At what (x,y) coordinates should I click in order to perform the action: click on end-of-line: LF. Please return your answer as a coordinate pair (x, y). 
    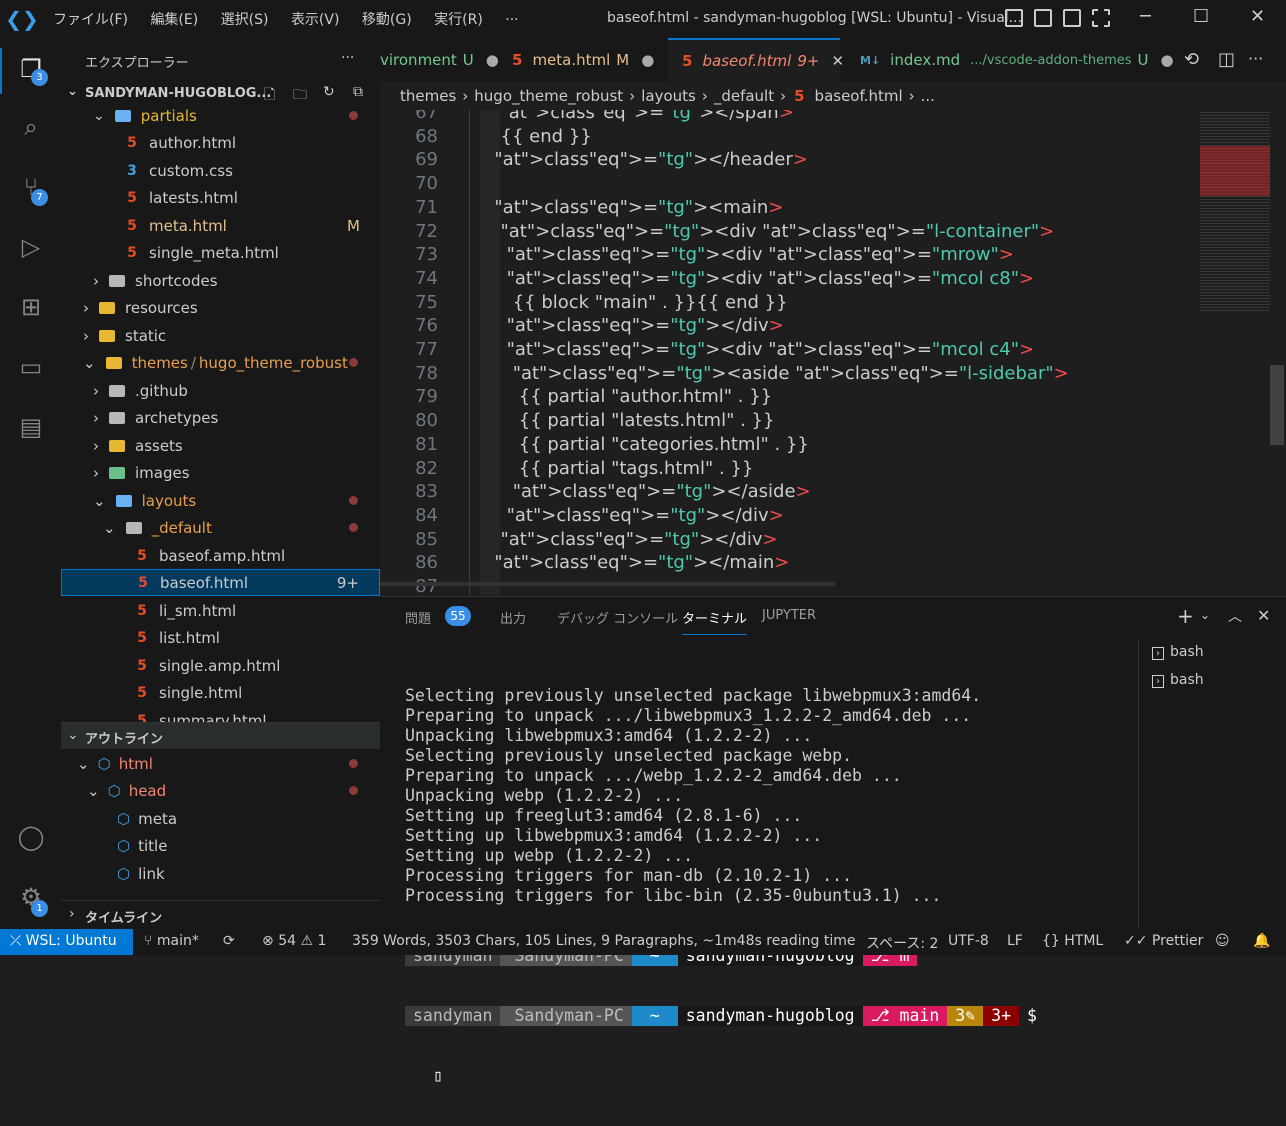
    Looking at the image, I should click on (1015, 941).